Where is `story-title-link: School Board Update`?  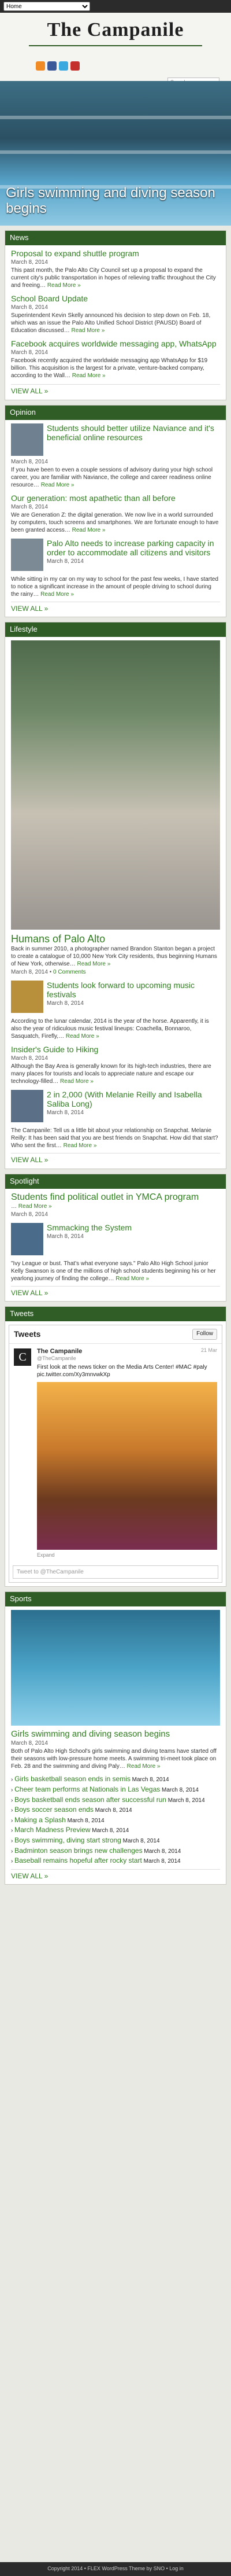 story-title-link: School Board Update is located at coordinates (49, 298).